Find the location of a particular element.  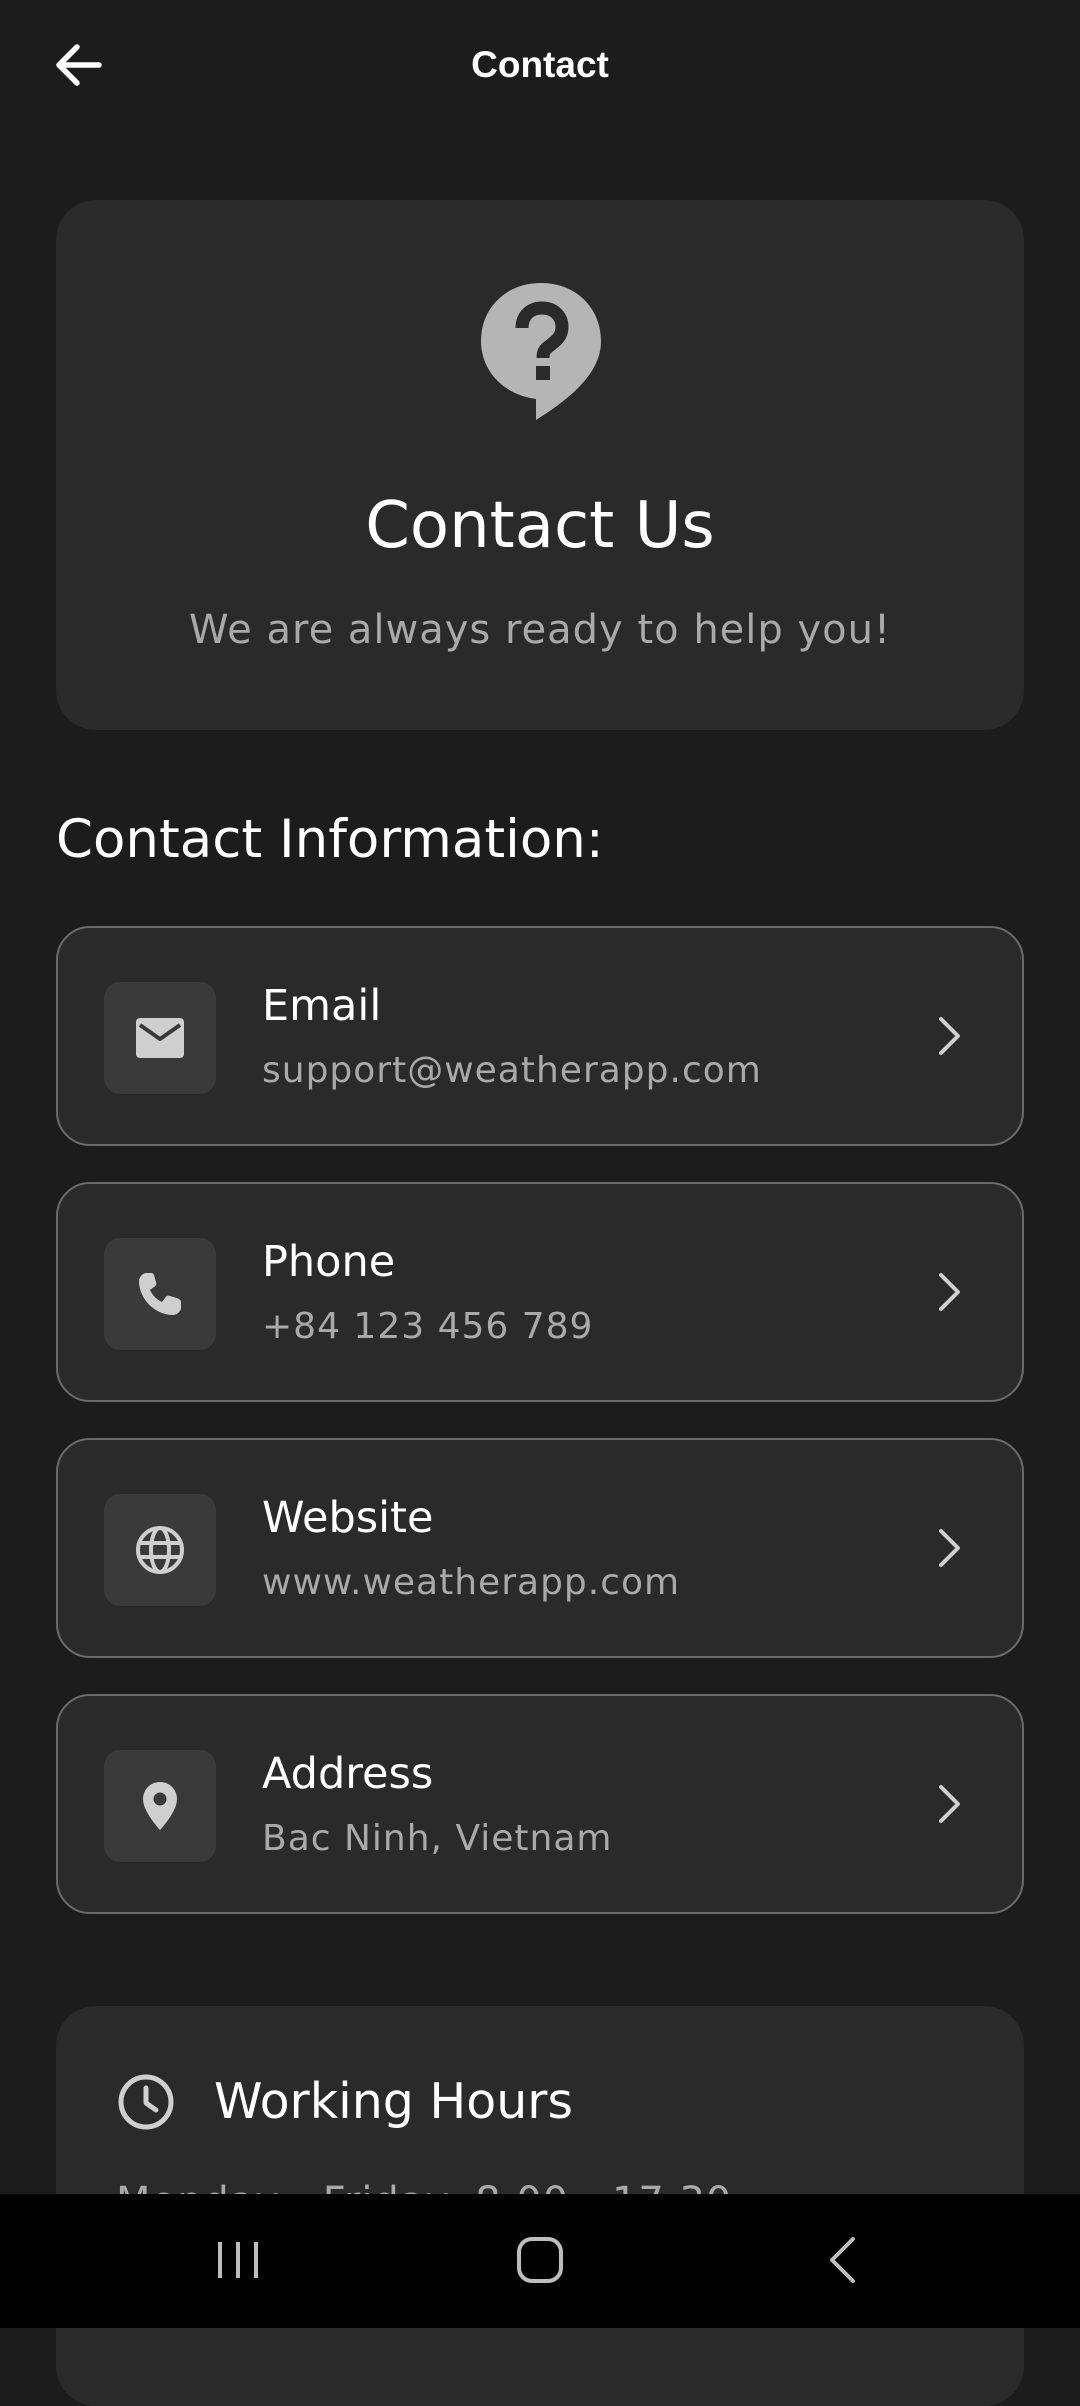

page-title: Contact is located at coordinates (540, 64).